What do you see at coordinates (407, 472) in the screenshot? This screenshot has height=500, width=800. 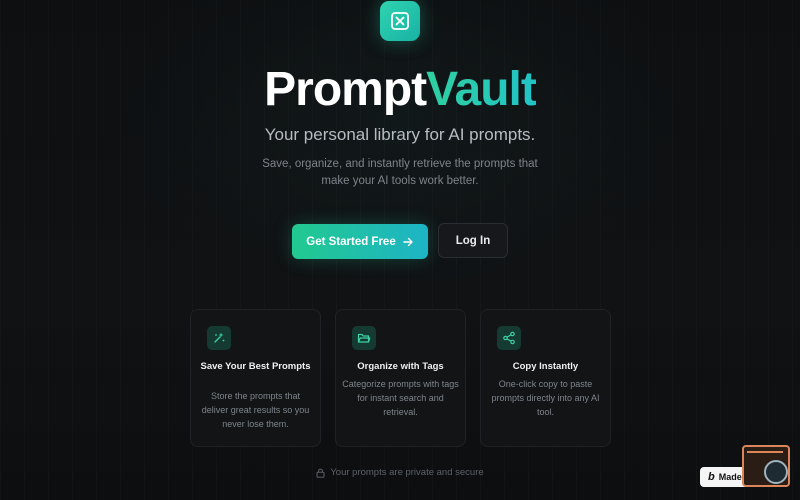 I see `privacy-text: Your prompts are private and secure` at bounding box center [407, 472].